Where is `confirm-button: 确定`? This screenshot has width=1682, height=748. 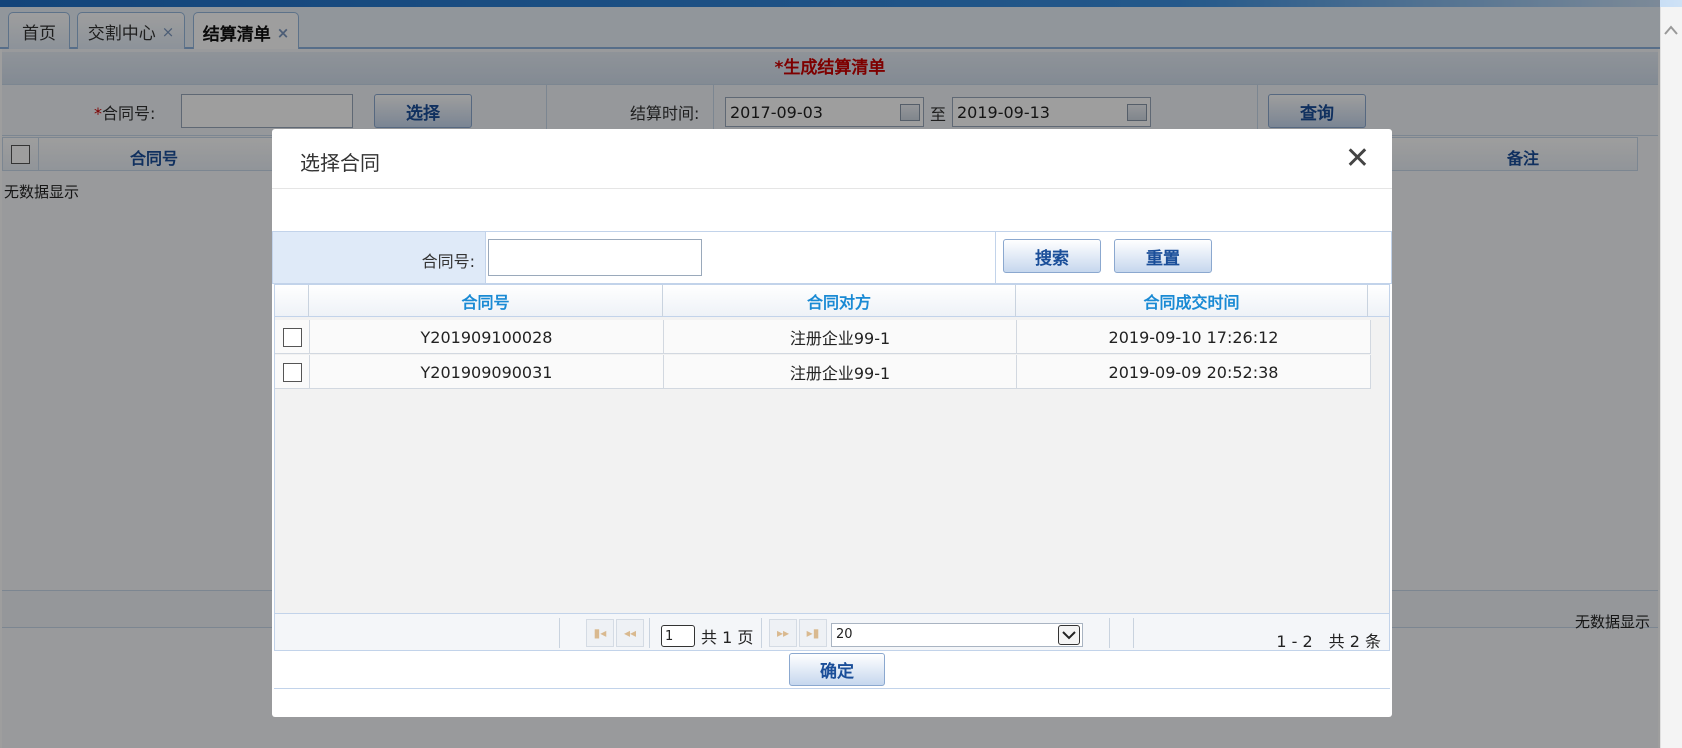
confirm-button: 确定 is located at coordinates (837, 669).